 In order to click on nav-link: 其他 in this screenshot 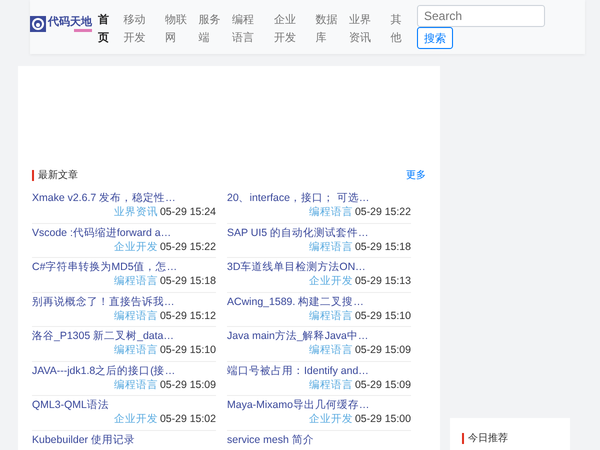, I will do `click(403, 29)`.